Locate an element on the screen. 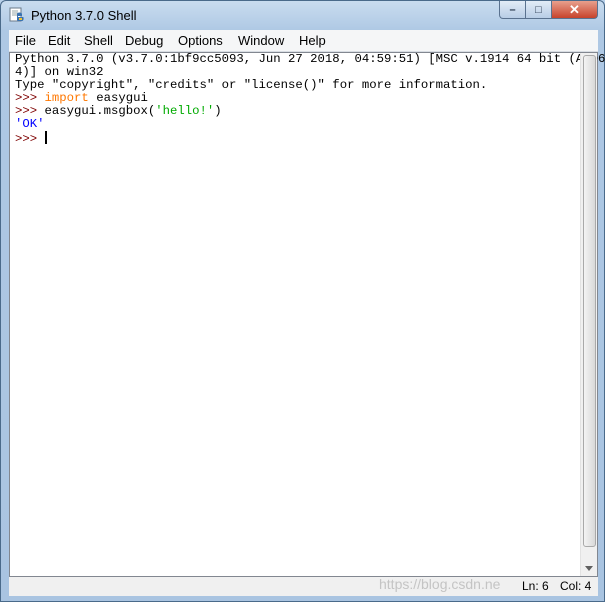 Image resolution: width=605 pixels, height=602 pixels. status-bar: Ln: 6 Col: 4 is located at coordinates (303, 586).